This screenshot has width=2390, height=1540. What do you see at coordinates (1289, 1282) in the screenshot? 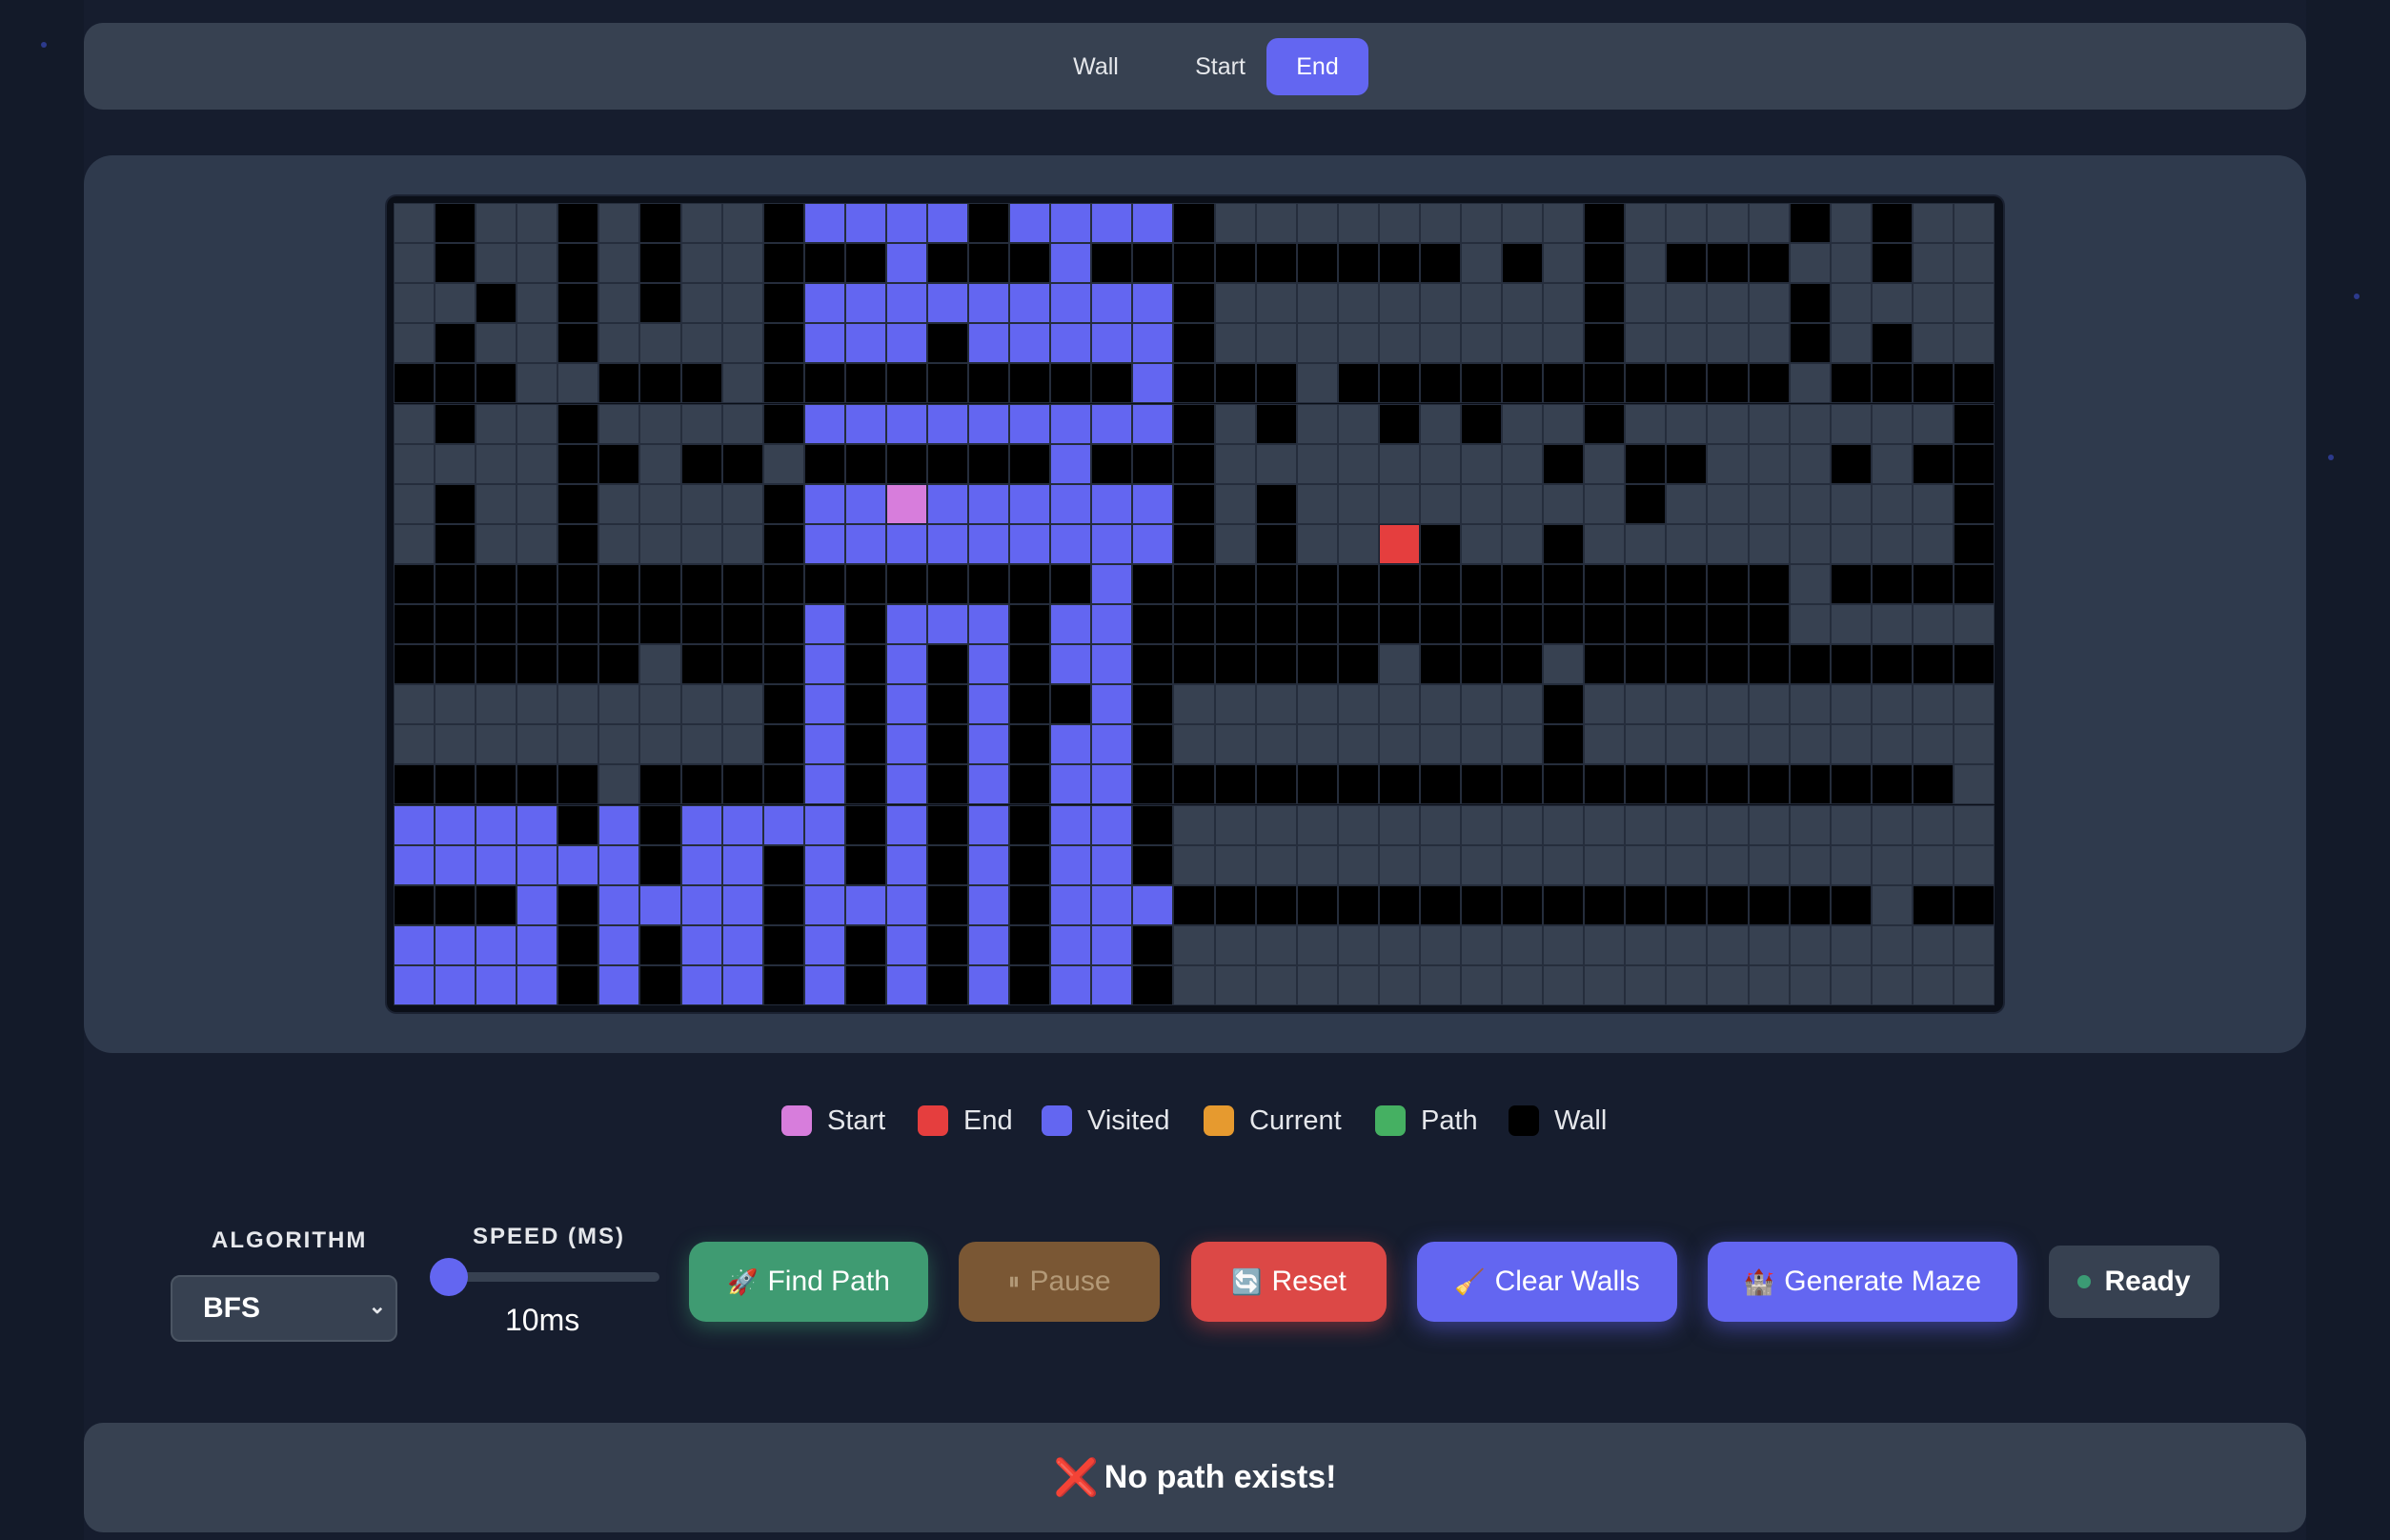
I see `reset-button: 🔄 Reset` at bounding box center [1289, 1282].